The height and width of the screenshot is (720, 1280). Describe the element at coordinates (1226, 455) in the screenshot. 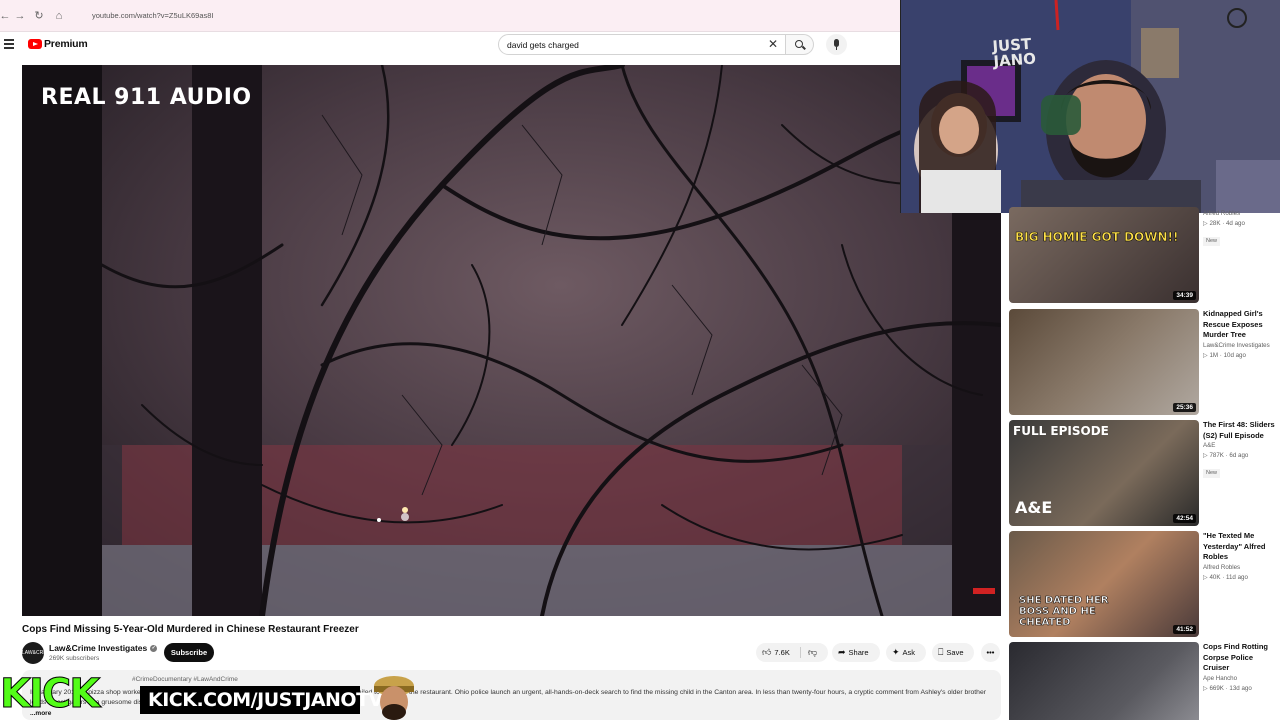

I see `view-count-age: ▷ 787K · 6d ago` at that location.